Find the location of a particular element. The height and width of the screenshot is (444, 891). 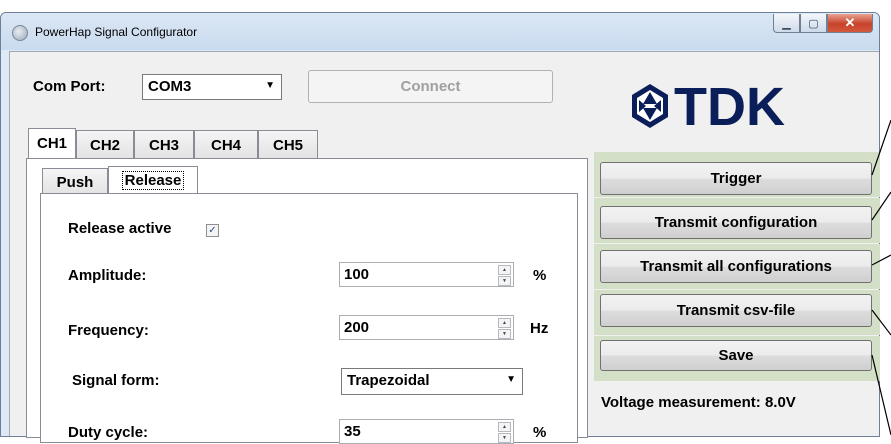

amplitude-stepper: ▲ ▼ is located at coordinates (504, 275).